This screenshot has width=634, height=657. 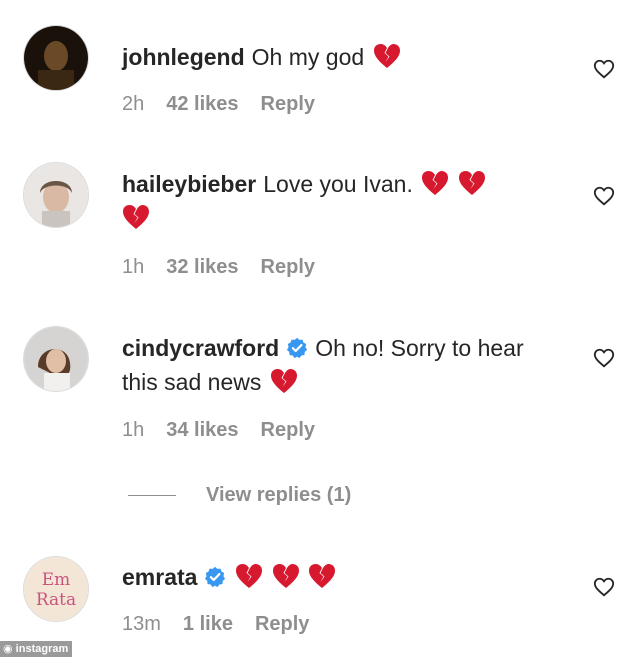 I want to click on watermark-label: instagram, so click(x=42, y=649).